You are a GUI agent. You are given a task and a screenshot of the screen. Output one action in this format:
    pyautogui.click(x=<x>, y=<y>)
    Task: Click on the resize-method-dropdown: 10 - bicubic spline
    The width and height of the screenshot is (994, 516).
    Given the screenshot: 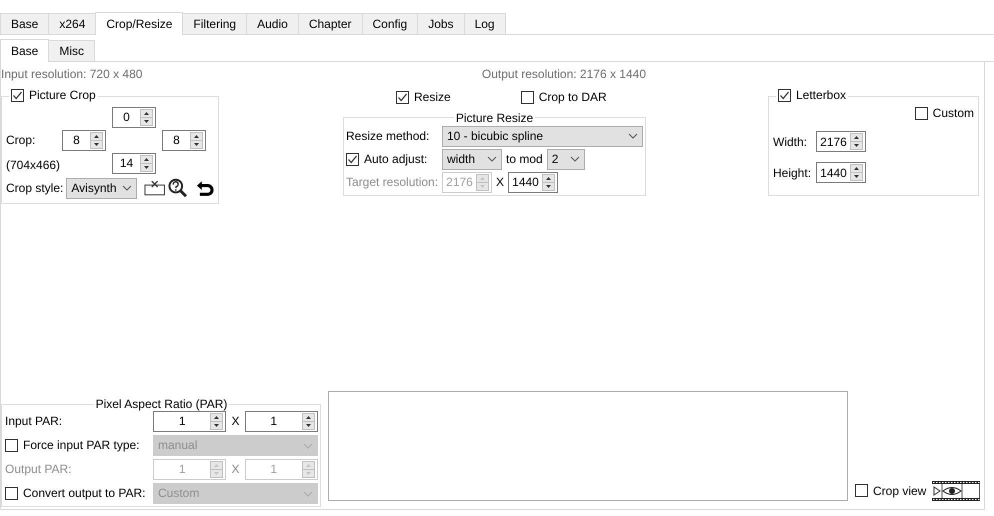 What is the action you would take?
    pyautogui.click(x=542, y=136)
    